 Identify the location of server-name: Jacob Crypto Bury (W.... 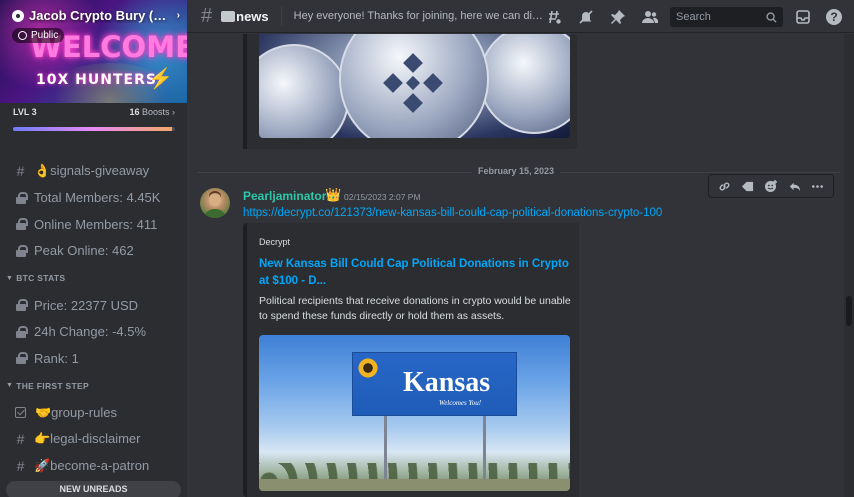
(99, 15).